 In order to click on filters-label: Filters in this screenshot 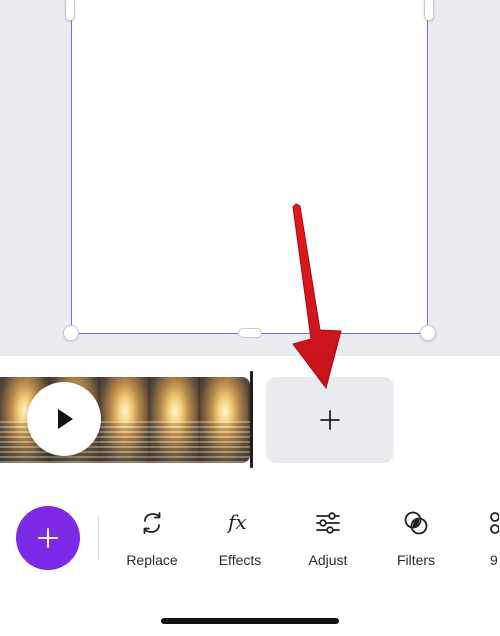, I will do `click(416, 560)`.